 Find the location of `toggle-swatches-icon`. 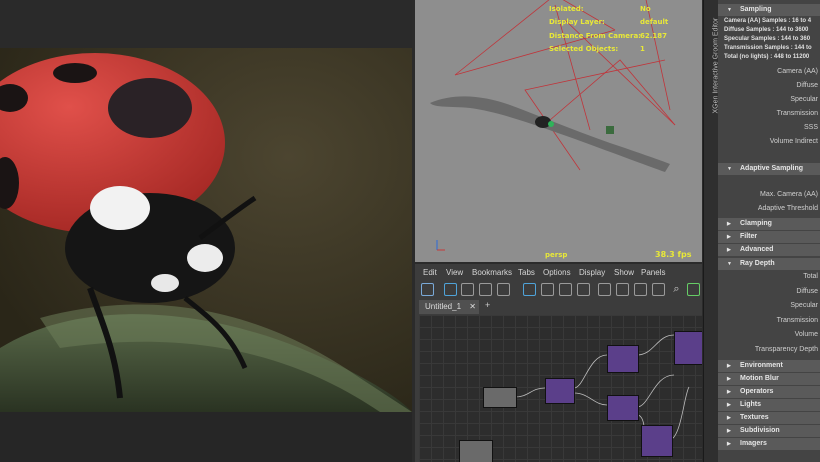

toggle-swatches-icon is located at coordinates (693, 289).